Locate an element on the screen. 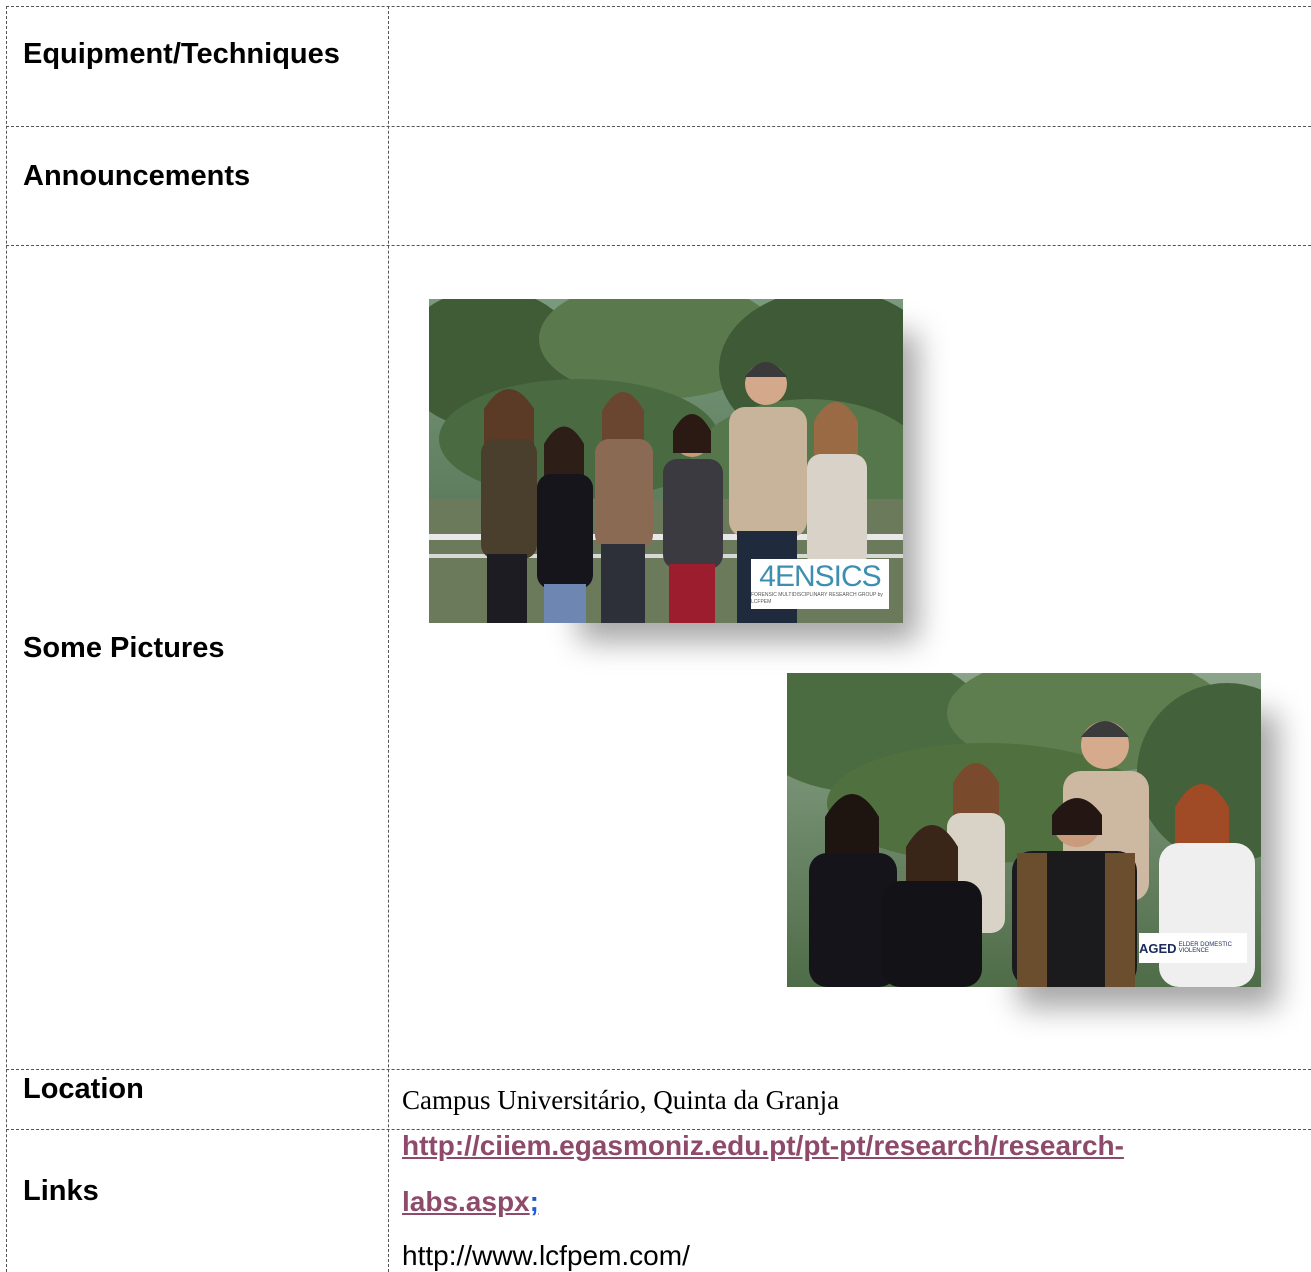 The height and width of the screenshot is (1272, 1311). aged-logo-text: AGED is located at coordinates (1158, 948).